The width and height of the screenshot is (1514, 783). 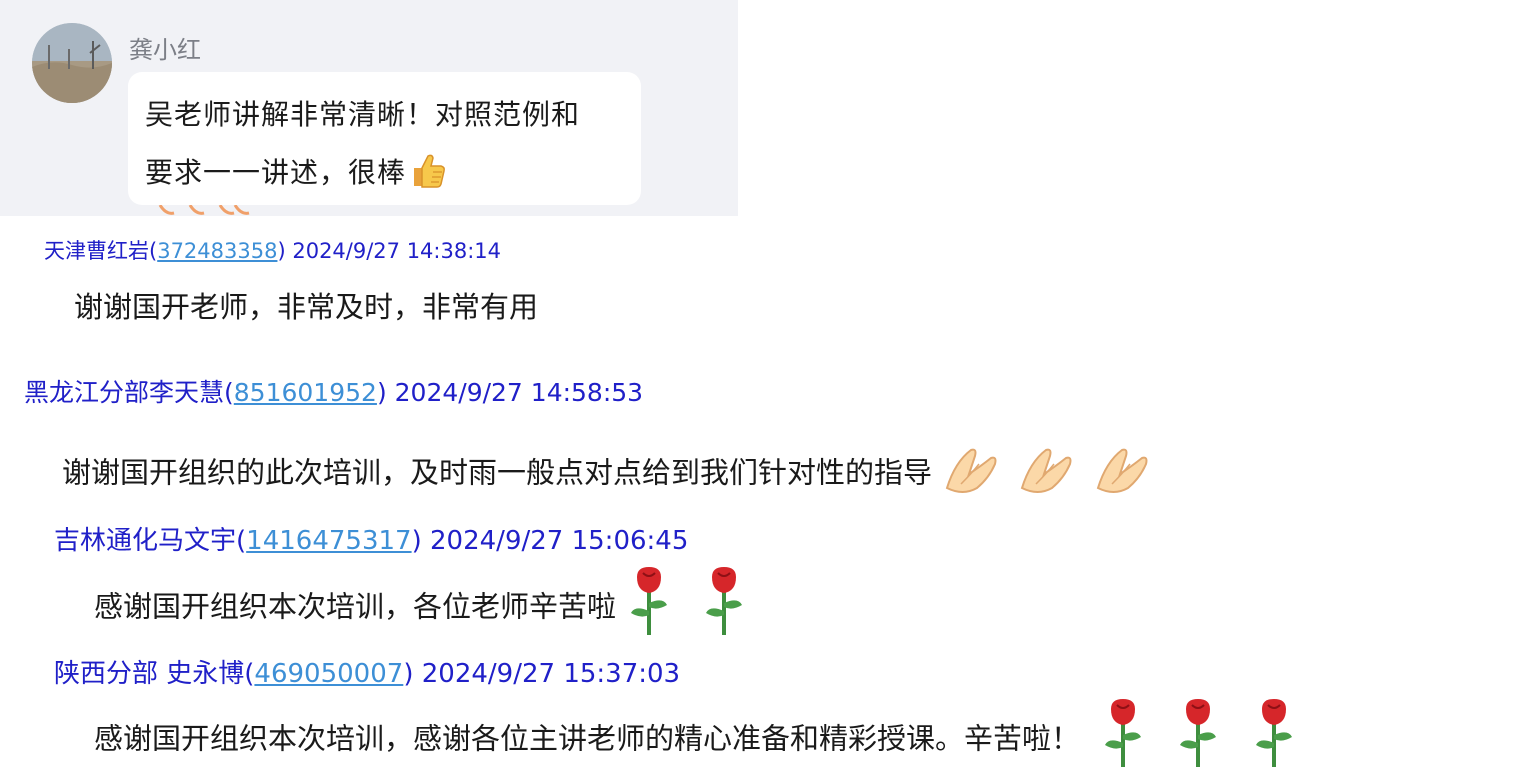 I want to click on sender-name: 黑龙江分部李天慧, so click(x=124, y=392).